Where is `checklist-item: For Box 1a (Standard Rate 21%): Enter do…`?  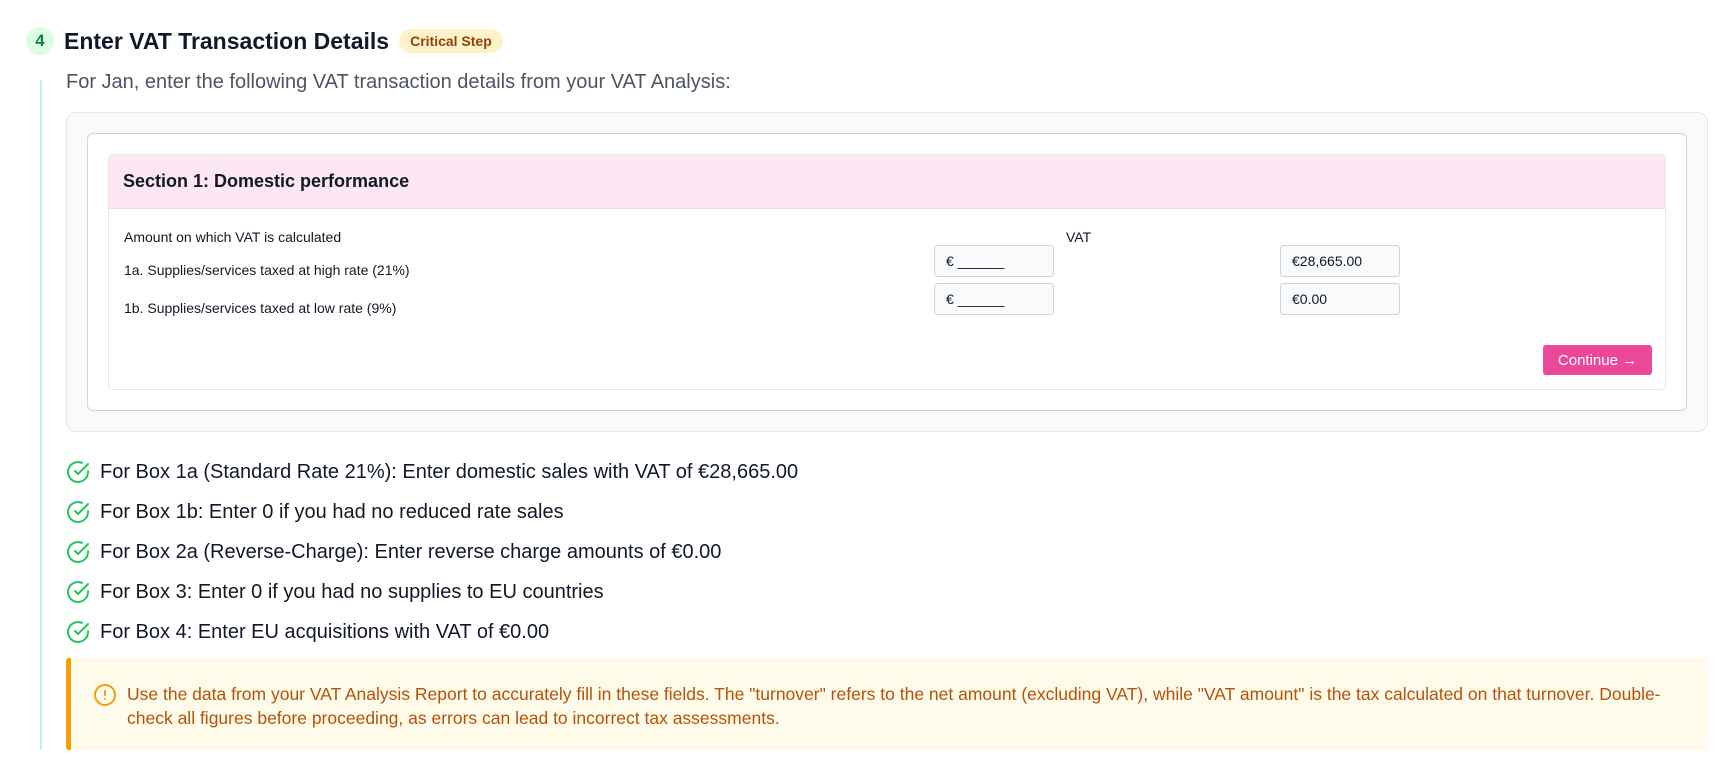 checklist-item: For Box 1a (Standard Rate 21%): Enter do… is located at coordinates (432, 472).